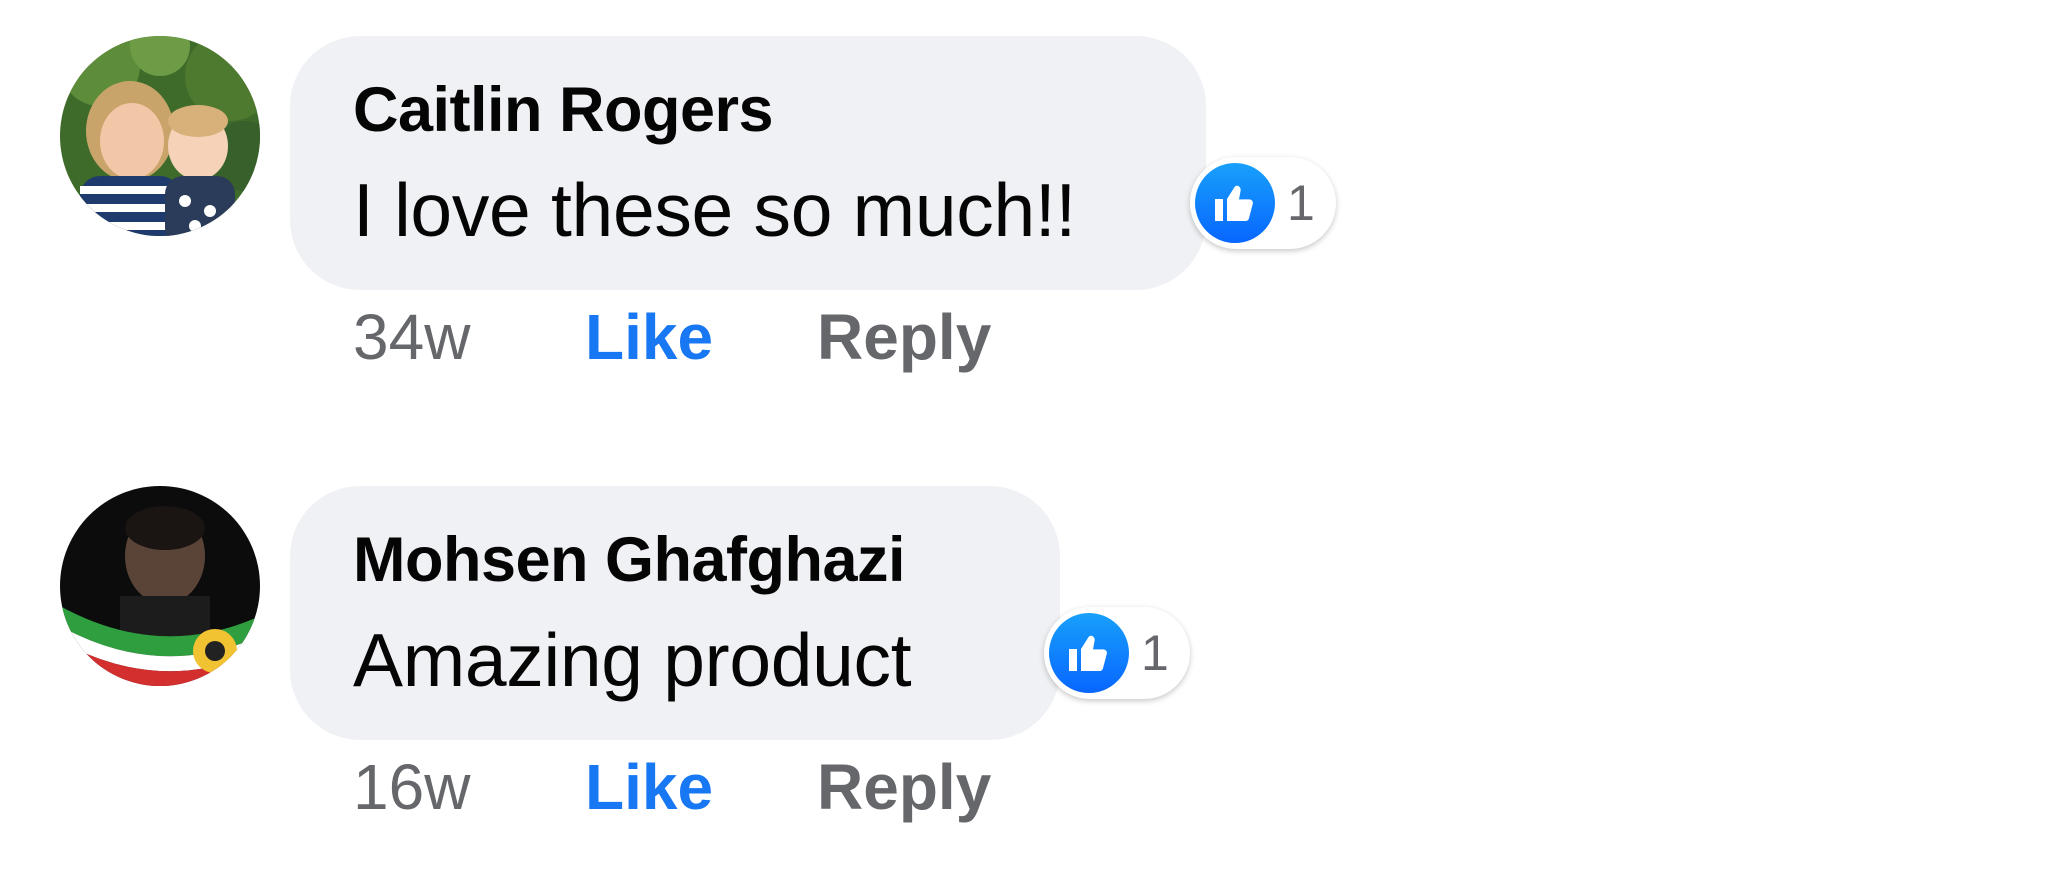 The height and width of the screenshot is (876, 2048). What do you see at coordinates (411, 787) in the screenshot?
I see `comment-timestamp: 16w` at bounding box center [411, 787].